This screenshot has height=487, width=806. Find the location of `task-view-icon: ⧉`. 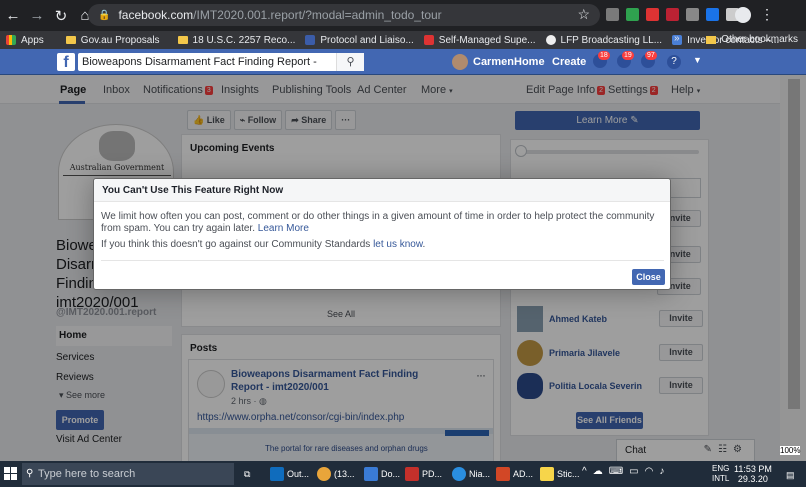

task-view-icon: ⧉ is located at coordinates (247, 474).